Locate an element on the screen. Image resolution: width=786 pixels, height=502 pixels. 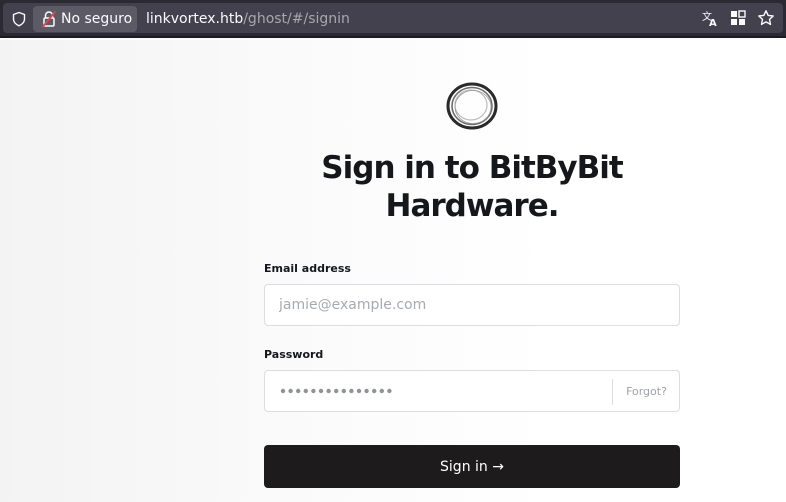
email-label: Email address is located at coordinates (307, 268).